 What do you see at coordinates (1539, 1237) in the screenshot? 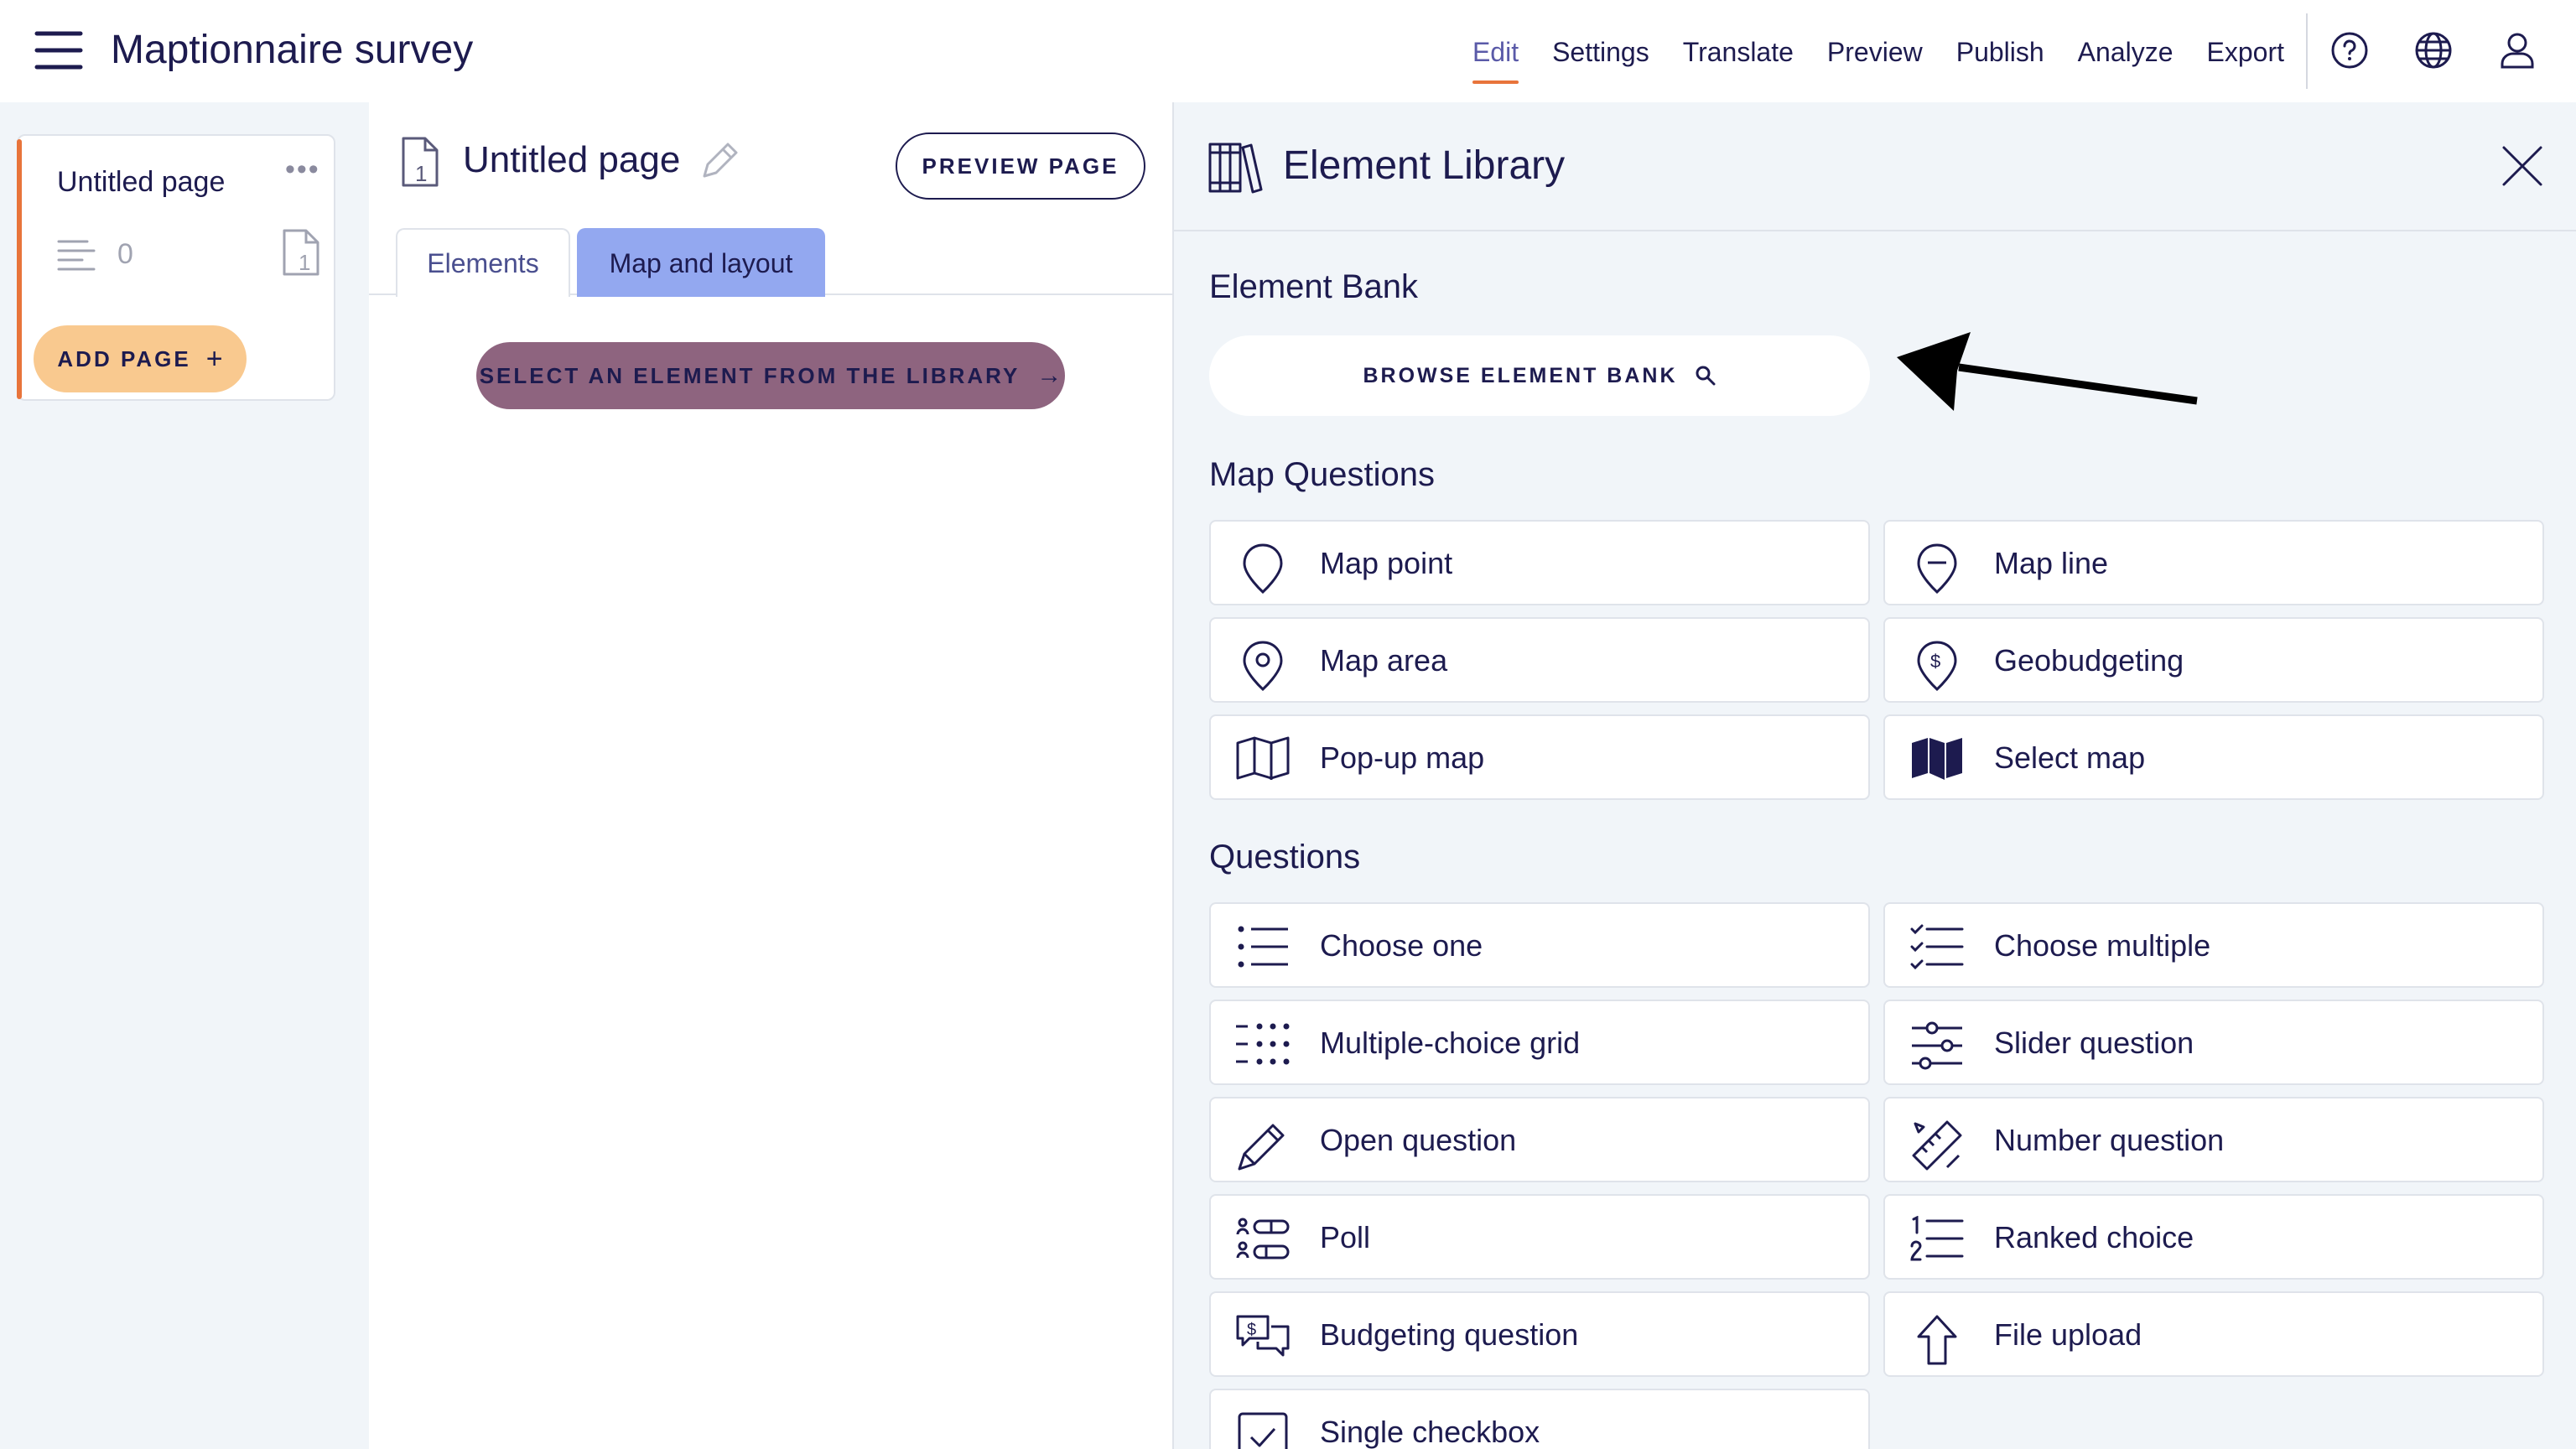
I see `poll-button: Poll` at bounding box center [1539, 1237].